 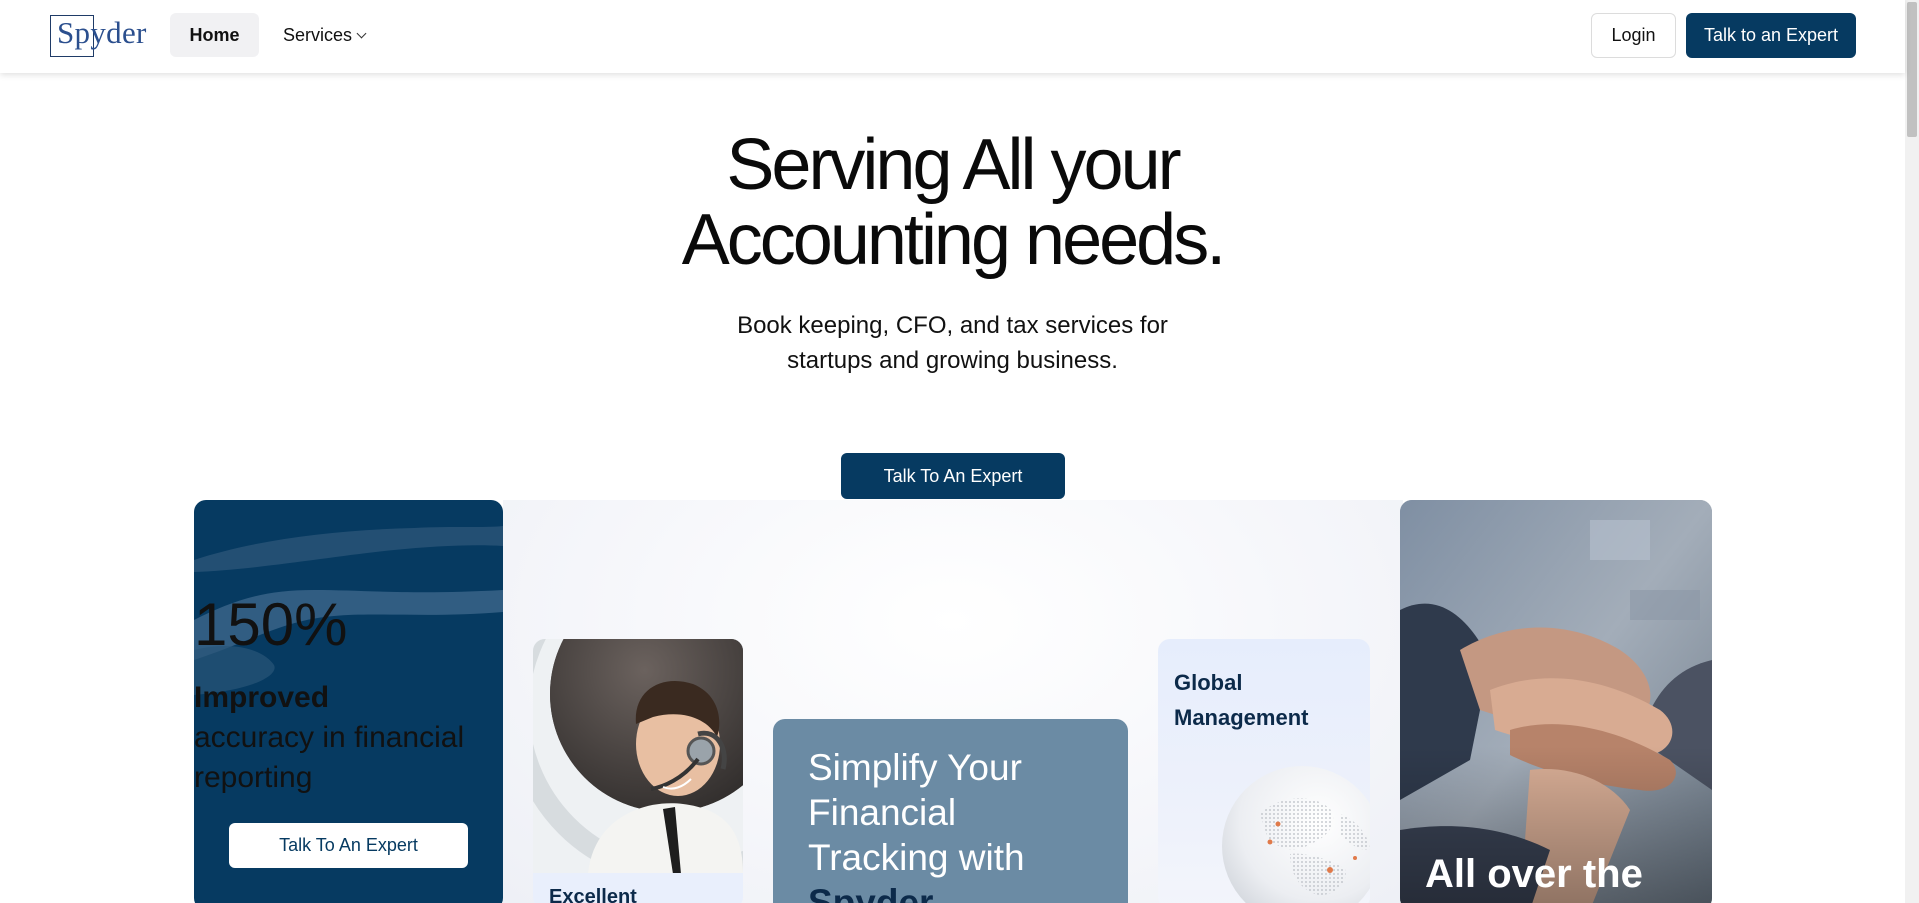 I want to click on hands-card-label: All over the, so click(x=1534, y=874).